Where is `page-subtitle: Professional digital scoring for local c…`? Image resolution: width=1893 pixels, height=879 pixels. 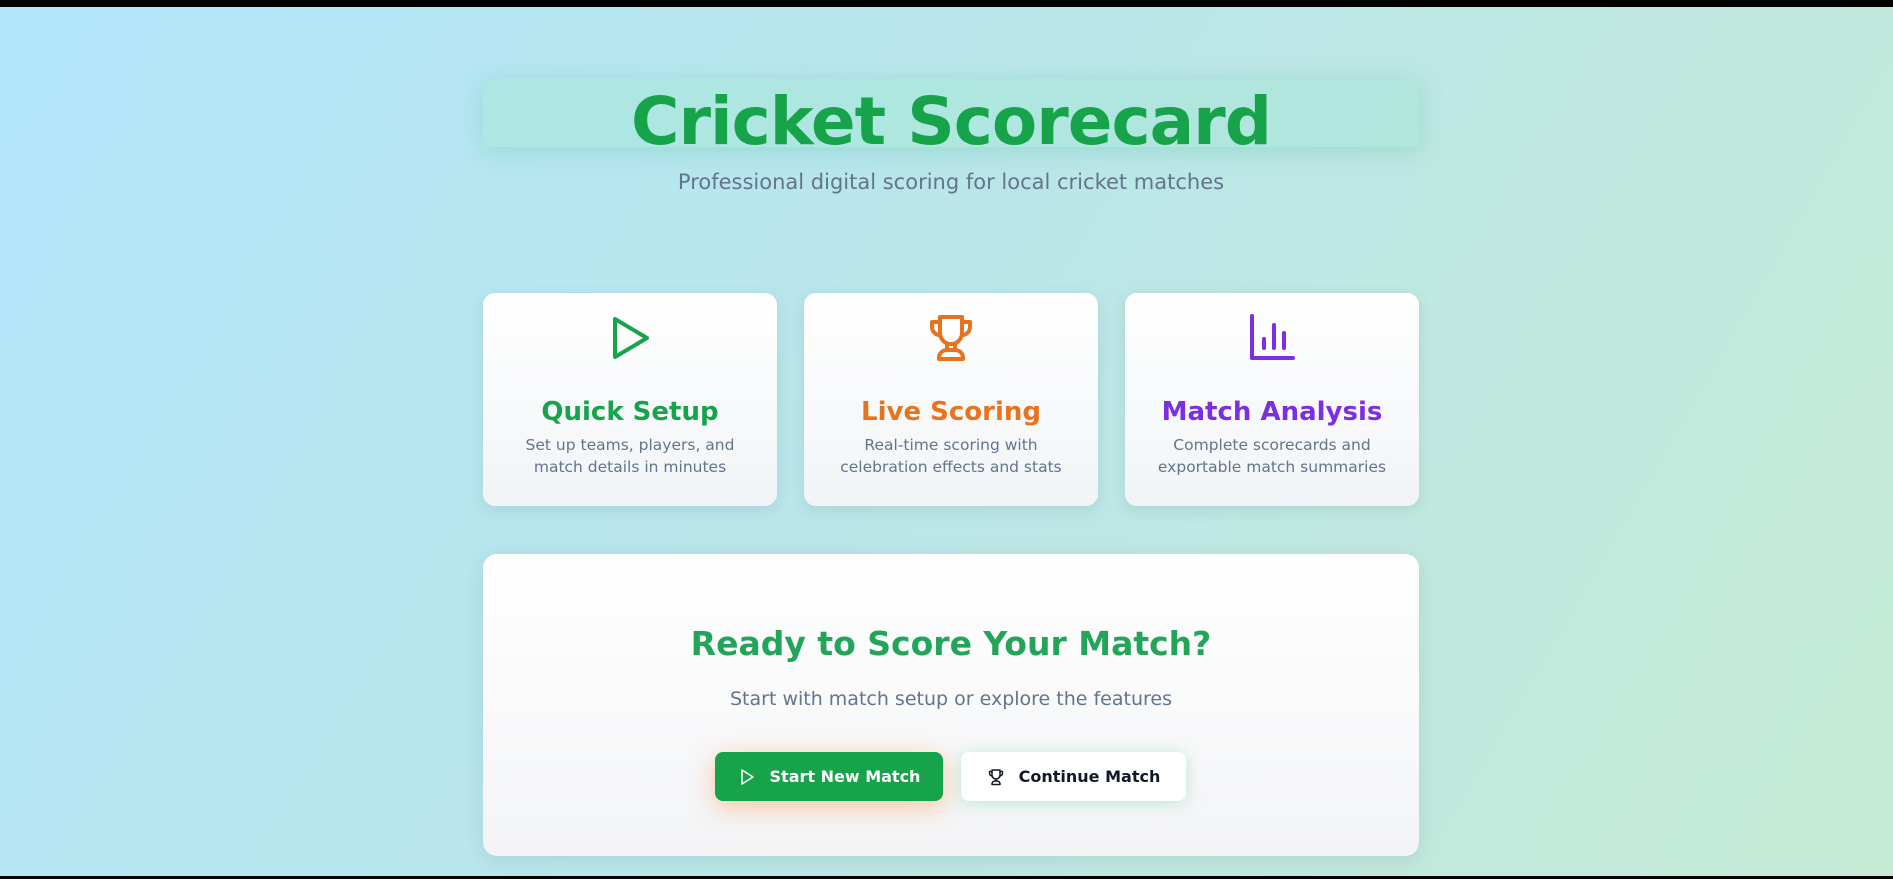
page-subtitle: Professional digital scoring for local c… is located at coordinates (951, 182).